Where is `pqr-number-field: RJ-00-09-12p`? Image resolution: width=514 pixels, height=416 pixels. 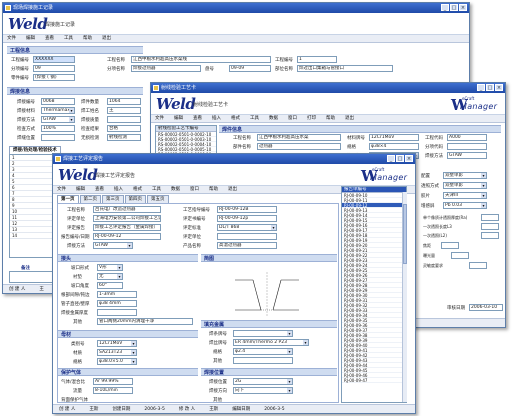
pqr-number-field: RJ-00-09-12p is located at coordinates (247, 218).